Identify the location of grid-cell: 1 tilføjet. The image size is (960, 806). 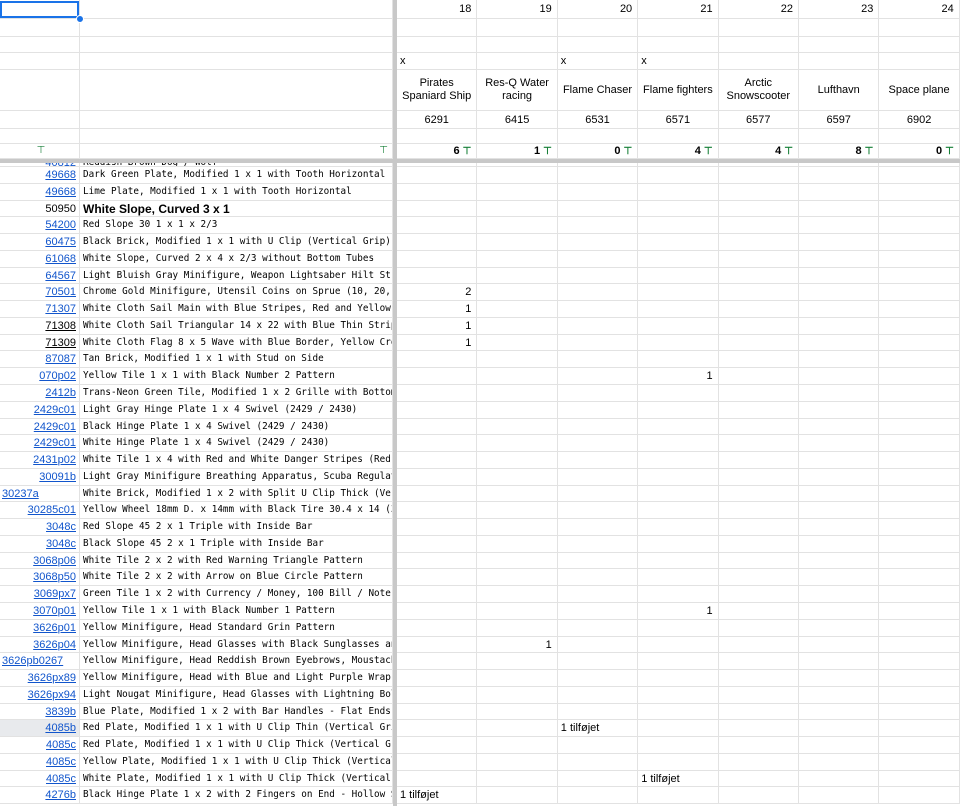
(678, 779).